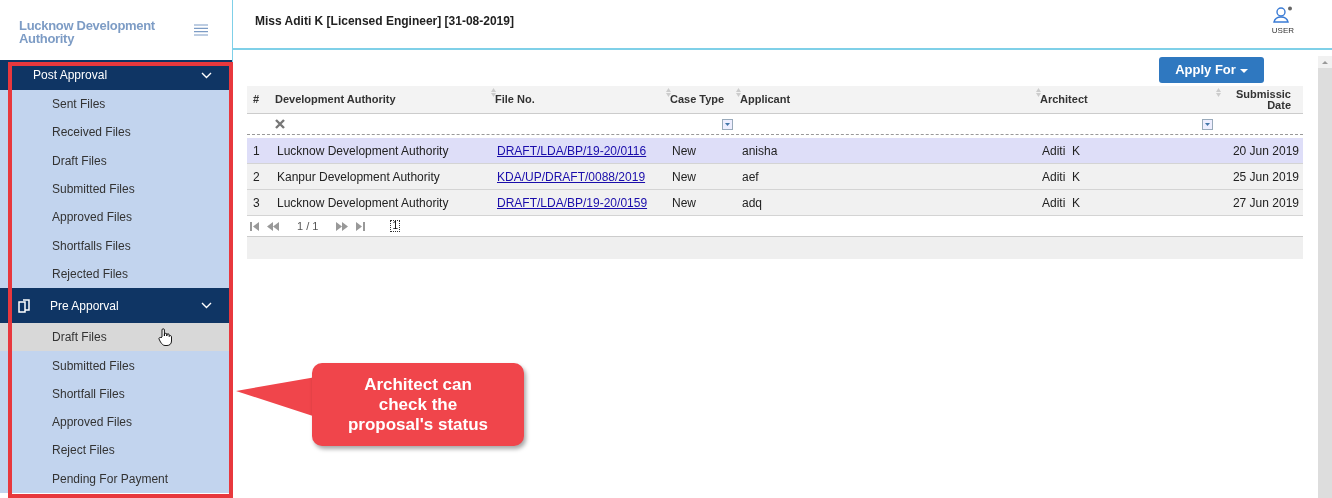 This screenshot has width=1332, height=498. What do you see at coordinates (116, 306) in the screenshot?
I see `menu-section-header: Pre Apporval` at bounding box center [116, 306].